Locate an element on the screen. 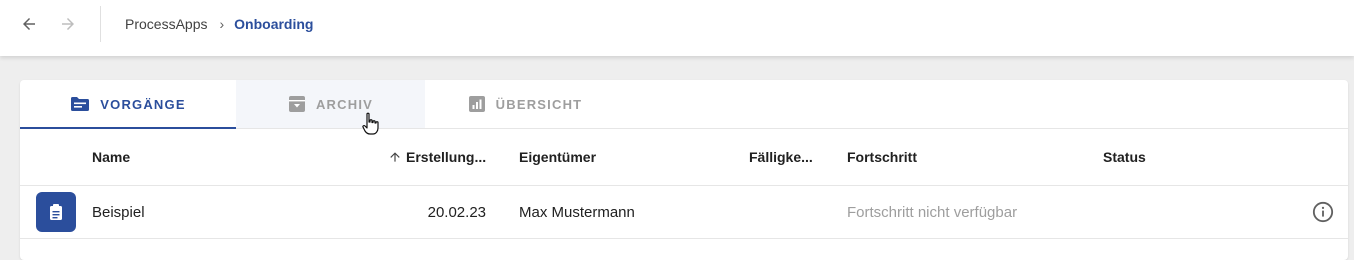 The height and width of the screenshot is (260, 1354). hand-cursor-icon is located at coordinates (371, 126).